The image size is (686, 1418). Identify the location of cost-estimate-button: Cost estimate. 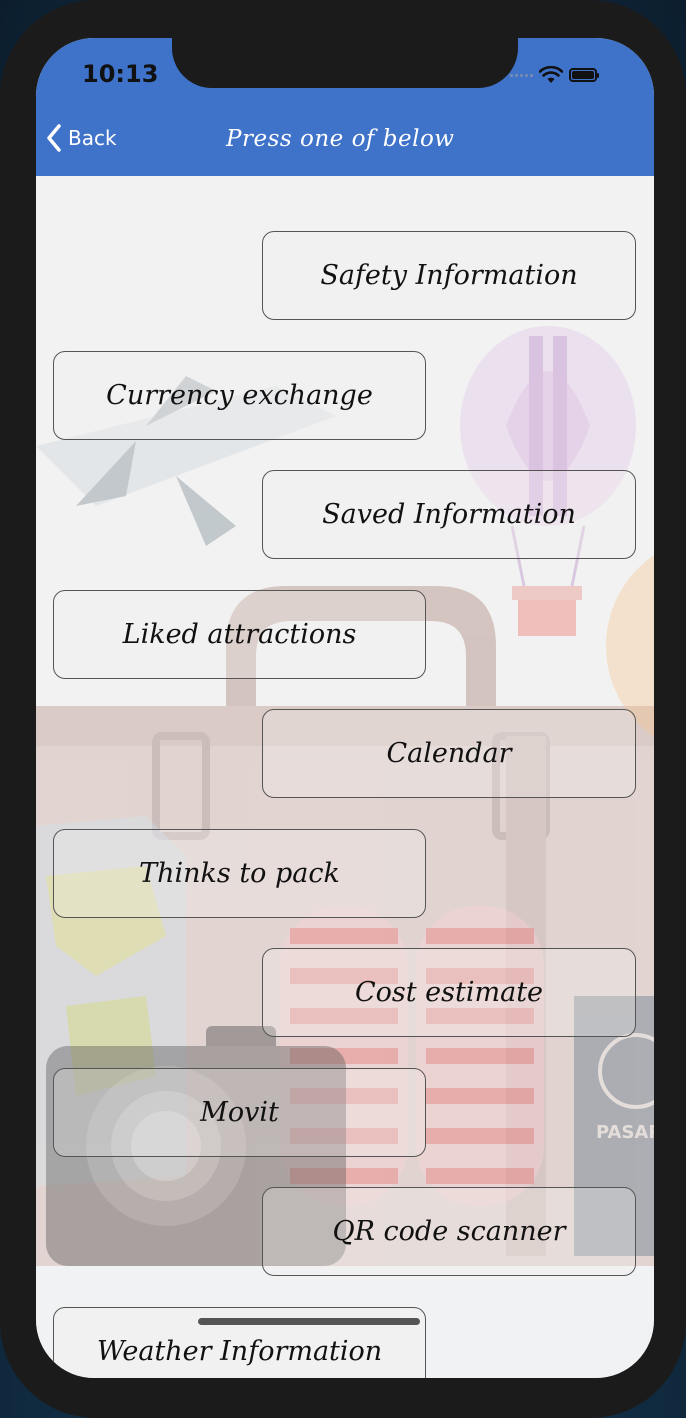
(449, 992).